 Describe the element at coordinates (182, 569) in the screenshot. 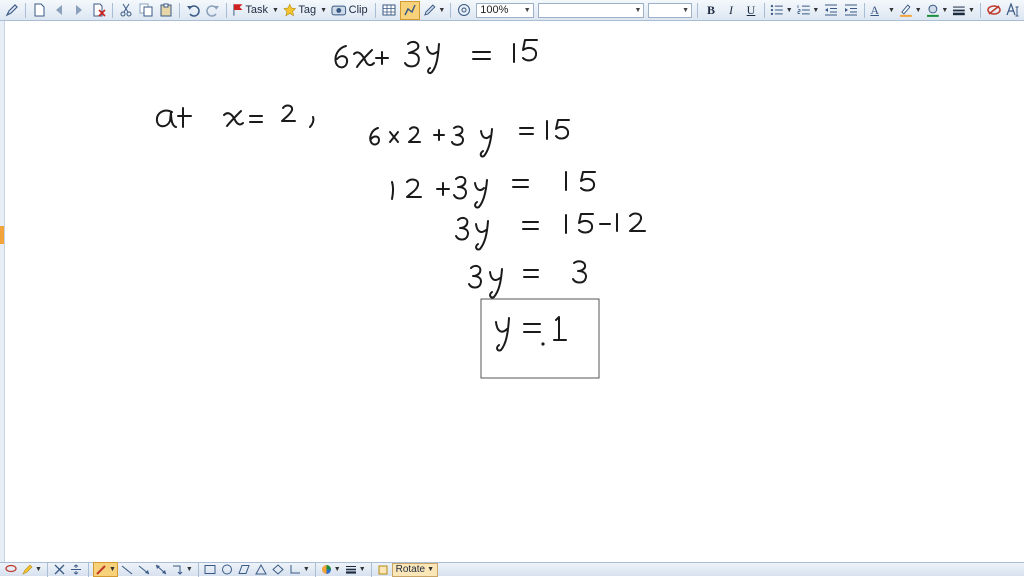

I see `connector-icon: ▼` at that location.